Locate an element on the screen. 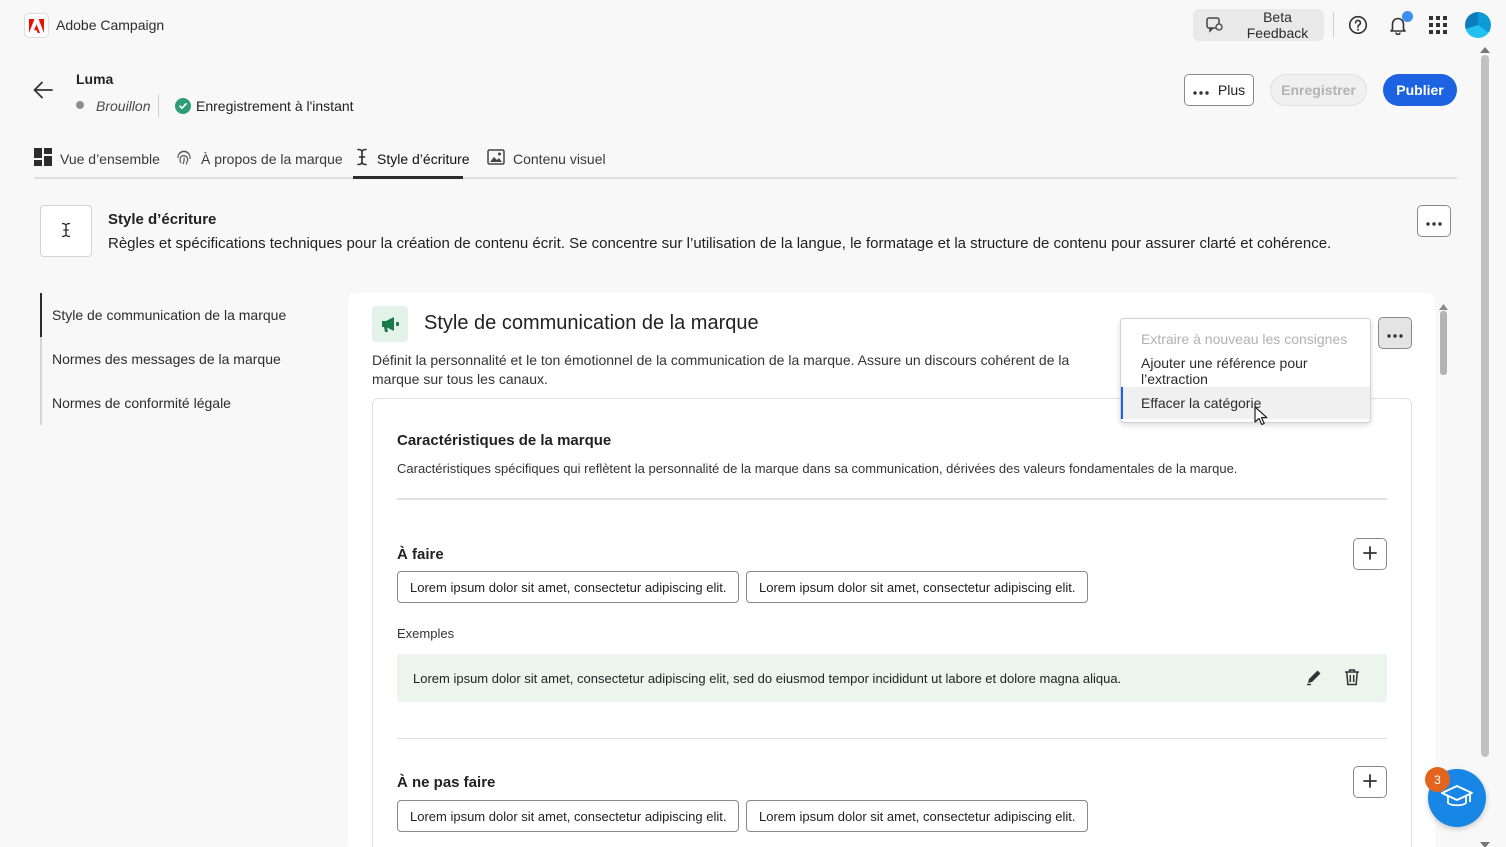 This screenshot has width=1506, height=847. active-tab-indicator is located at coordinates (408, 177).